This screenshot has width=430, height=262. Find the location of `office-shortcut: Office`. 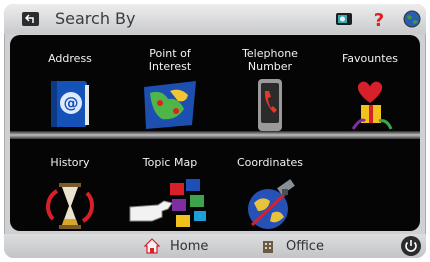

office-shortcut: Office is located at coordinates (292, 246).